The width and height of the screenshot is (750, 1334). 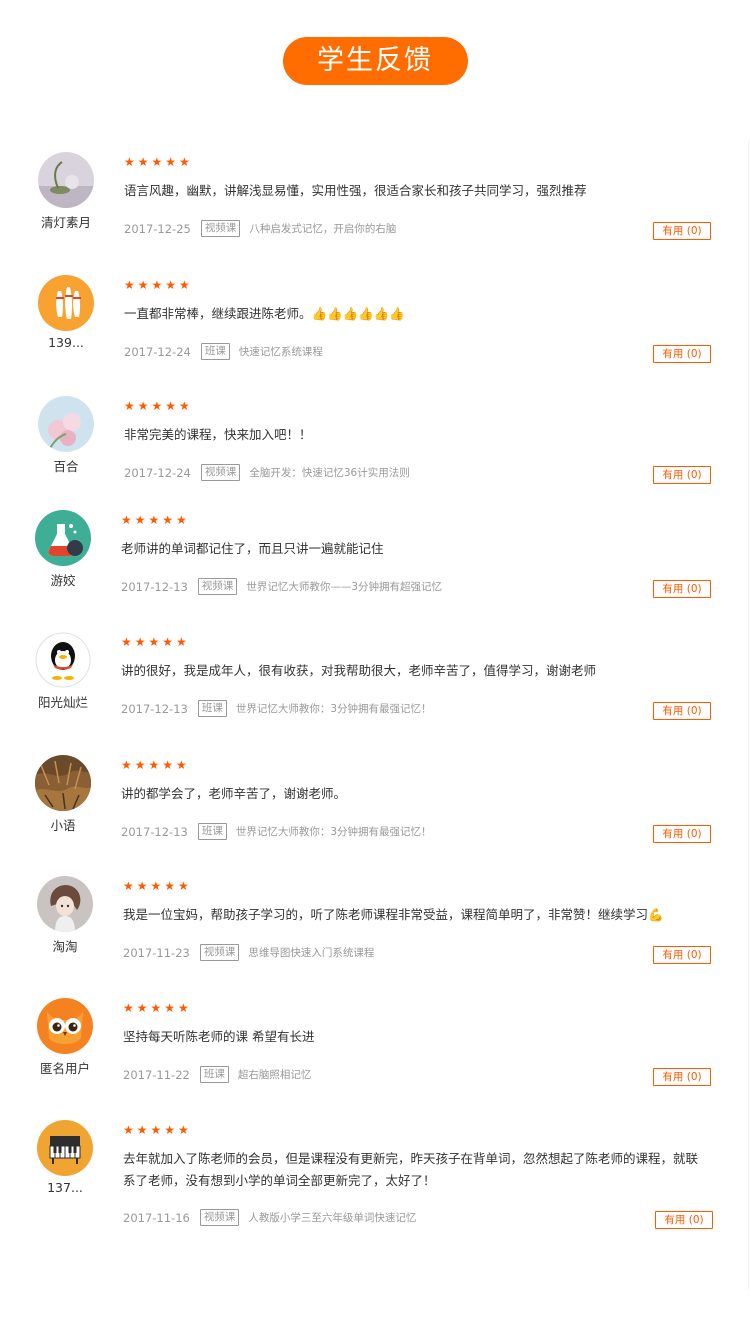 What do you see at coordinates (252, 548) in the screenshot?
I see `review-text: 老师讲的单词都记住了，而且只讲一遍就能记住` at bounding box center [252, 548].